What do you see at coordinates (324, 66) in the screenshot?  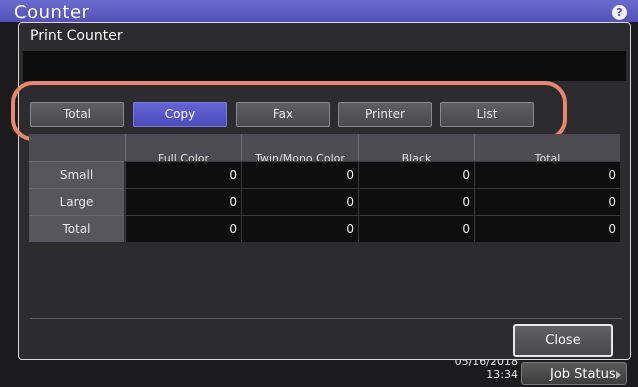 I see `message-bar` at bounding box center [324, 66].